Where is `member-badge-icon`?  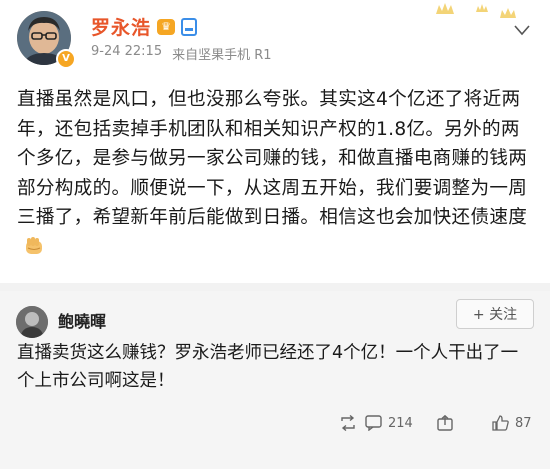 member-badge-icon is located at coordinates (189, 26).